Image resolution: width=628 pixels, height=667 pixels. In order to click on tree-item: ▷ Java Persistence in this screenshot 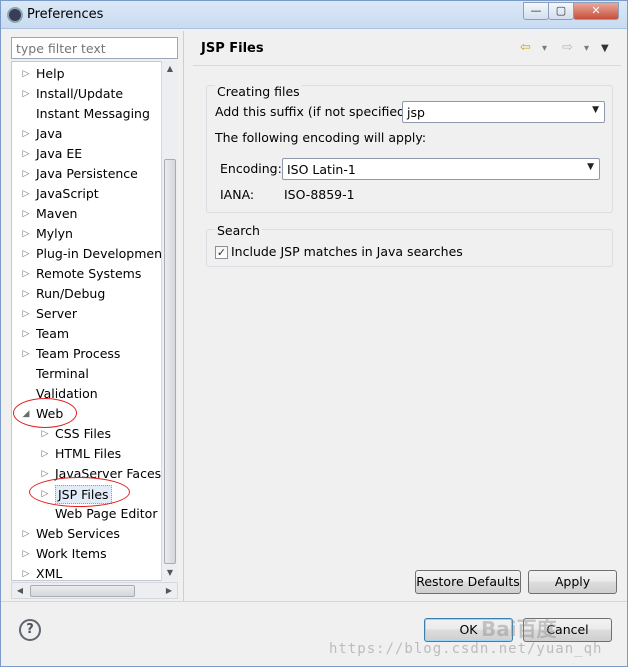, I will do `click(87, 174)`.